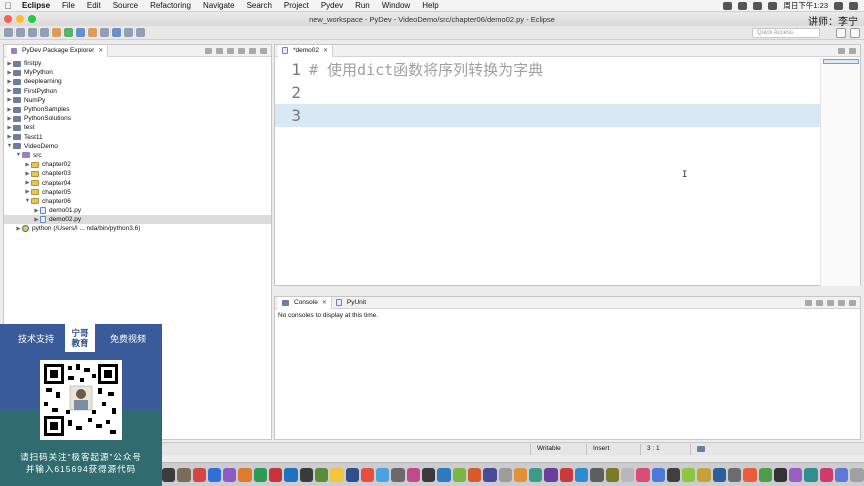 Image resolution: width=864 pixels, height=486 pixels. Describe the element at coordinates (137, 109) in the screenshot. I see `tree-item: ▶ PythonSamples` at that location.